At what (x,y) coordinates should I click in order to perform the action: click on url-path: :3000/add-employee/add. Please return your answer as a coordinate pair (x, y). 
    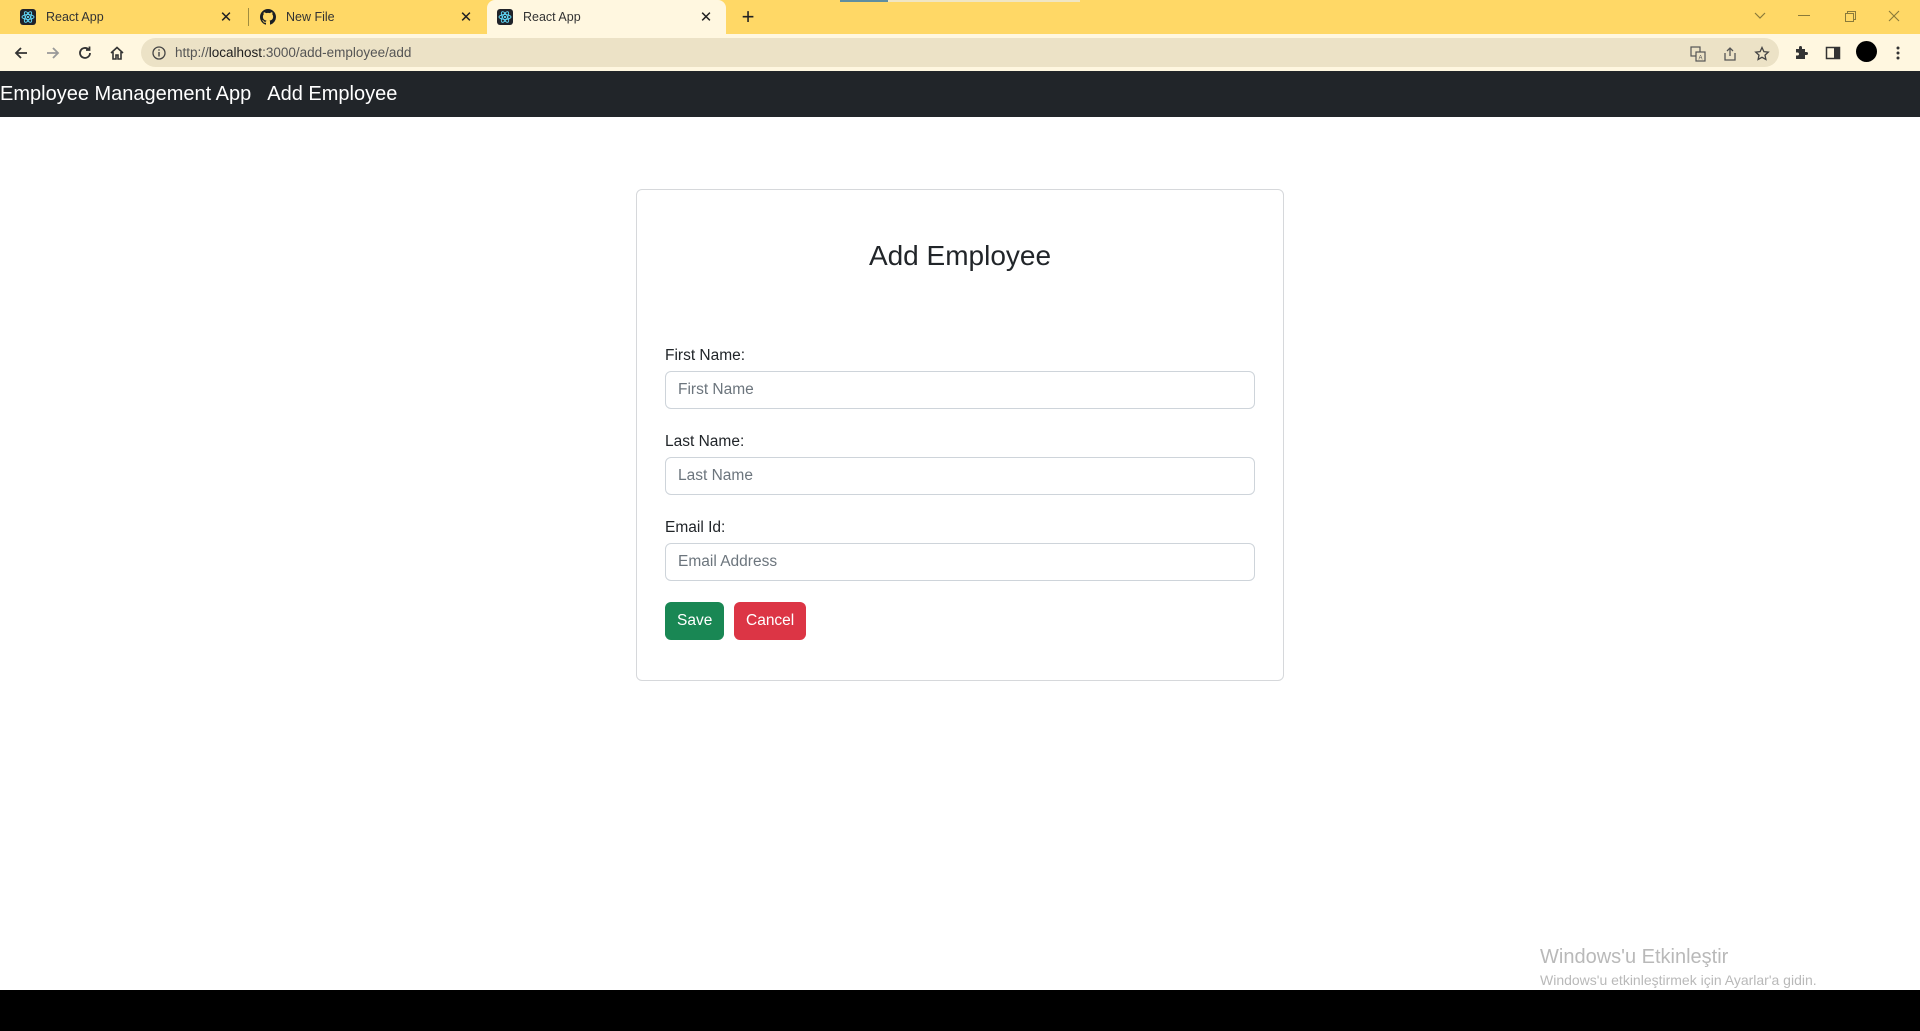
    Looking at the image, I should click on (337, 52).